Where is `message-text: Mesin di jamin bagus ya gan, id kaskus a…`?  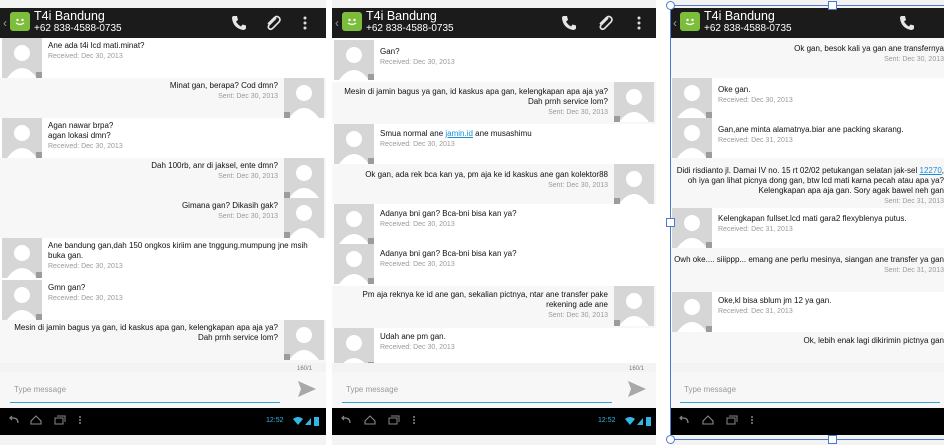
message-text: Mesin di jamin bagus ya gan, id kaskus a… is located at coordinates (146, 332).